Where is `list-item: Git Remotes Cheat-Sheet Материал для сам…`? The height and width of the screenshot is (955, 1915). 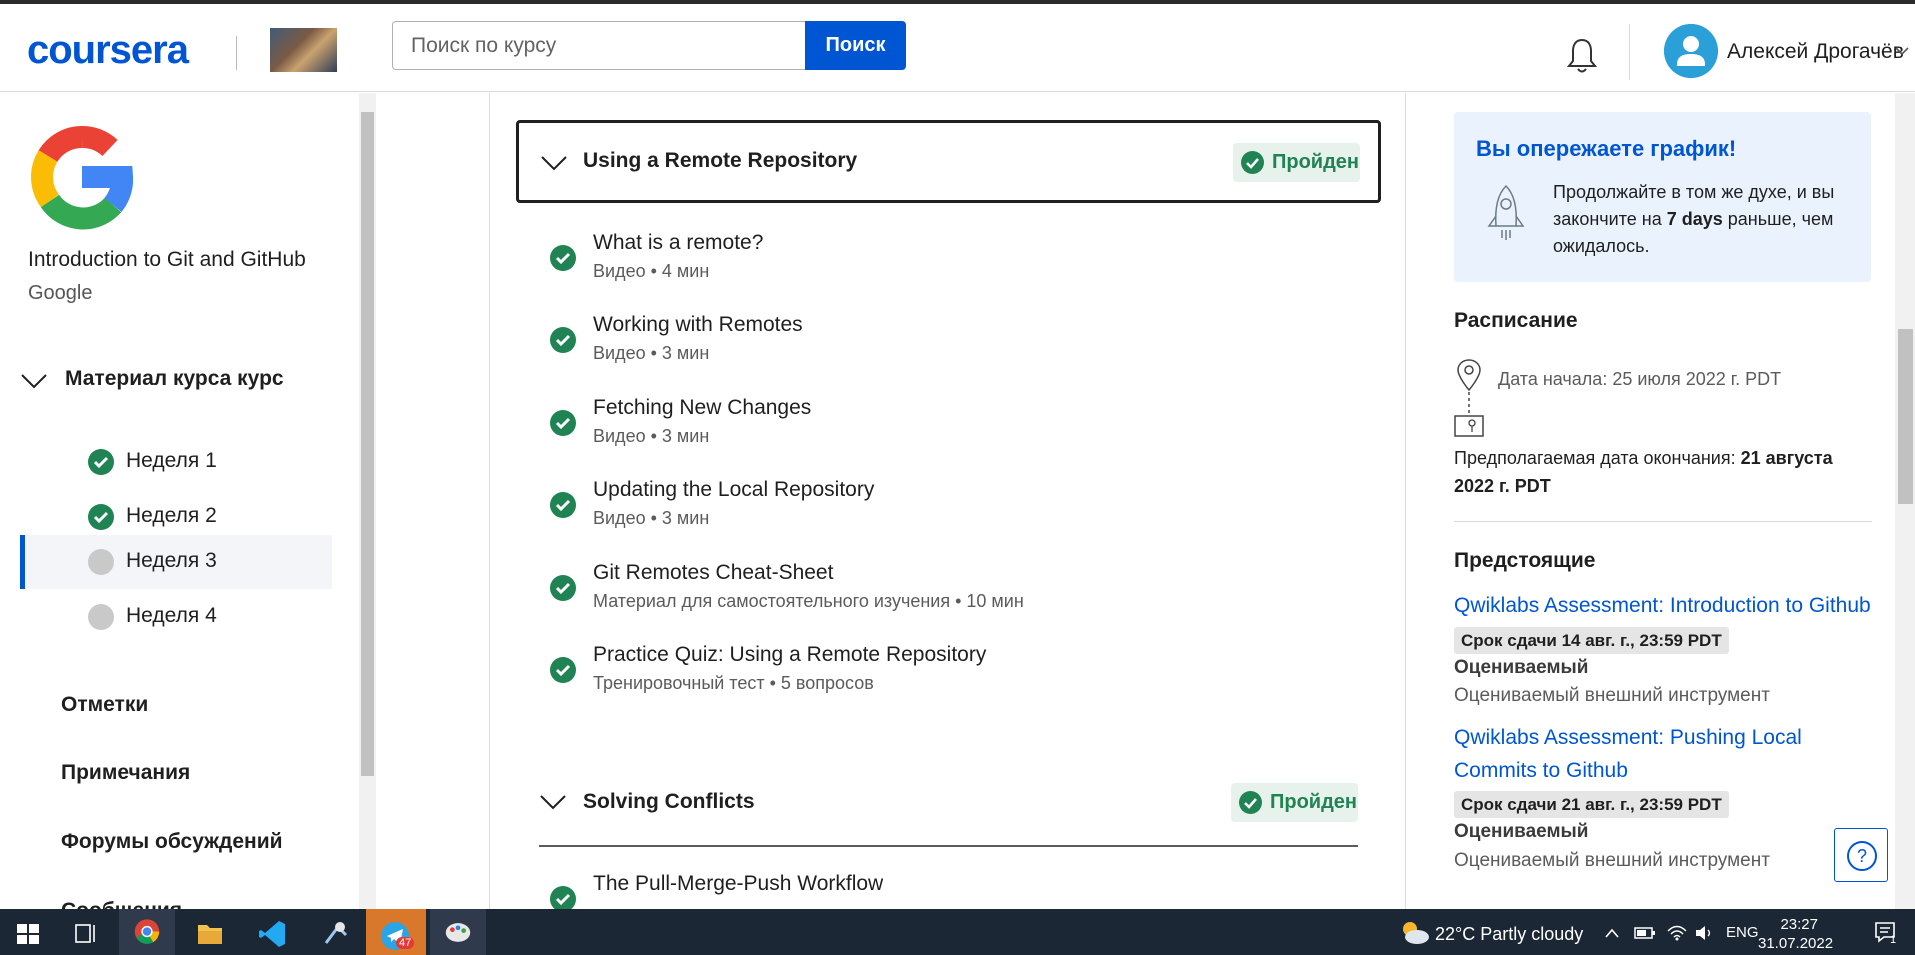
list-item: Git Remotes Cheat-Sheet Материал для сам… is located at coordinates (950, 596).